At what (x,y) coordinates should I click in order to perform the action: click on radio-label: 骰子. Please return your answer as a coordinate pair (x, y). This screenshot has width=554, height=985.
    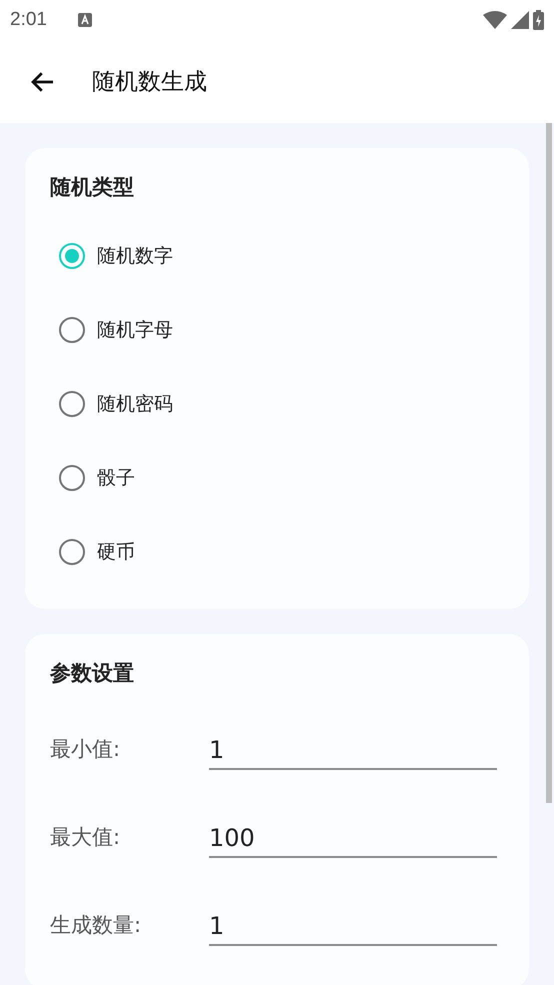
    Looking at the image, I should click on (116, 478).